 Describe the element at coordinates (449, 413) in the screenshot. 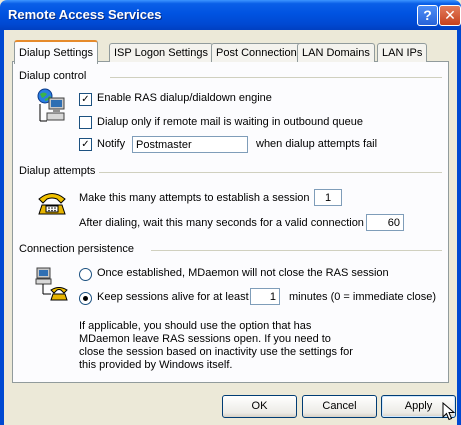

I see `mouse-cursor-icon` at that location.